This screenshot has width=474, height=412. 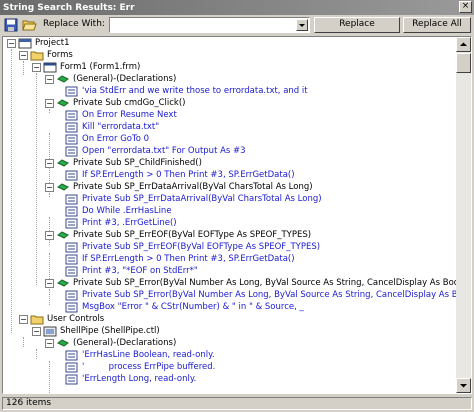 I want to click on tree-node-label: Kill "errordata.txt", so click(x=121, y=126).